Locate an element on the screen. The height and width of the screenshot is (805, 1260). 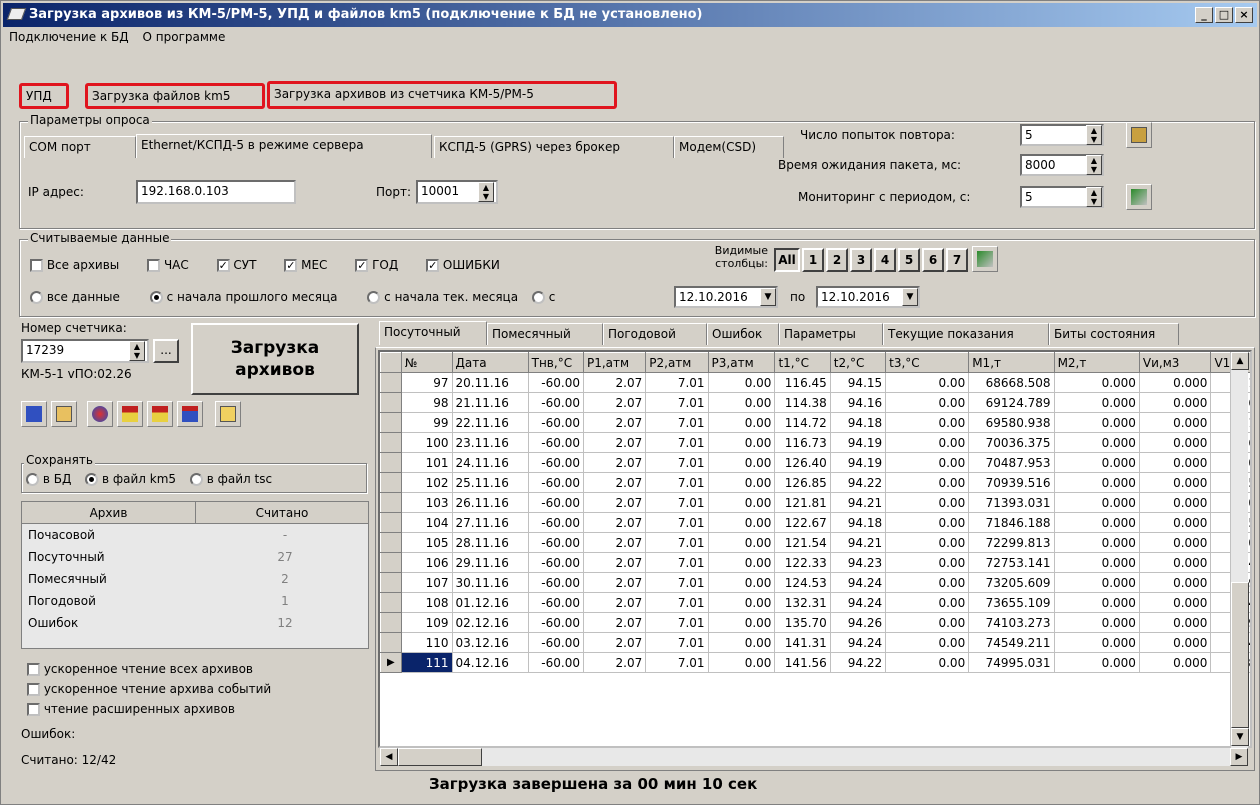
horizontal-scrollbar: ◀ ▶ is located at coordinates (814, 757).